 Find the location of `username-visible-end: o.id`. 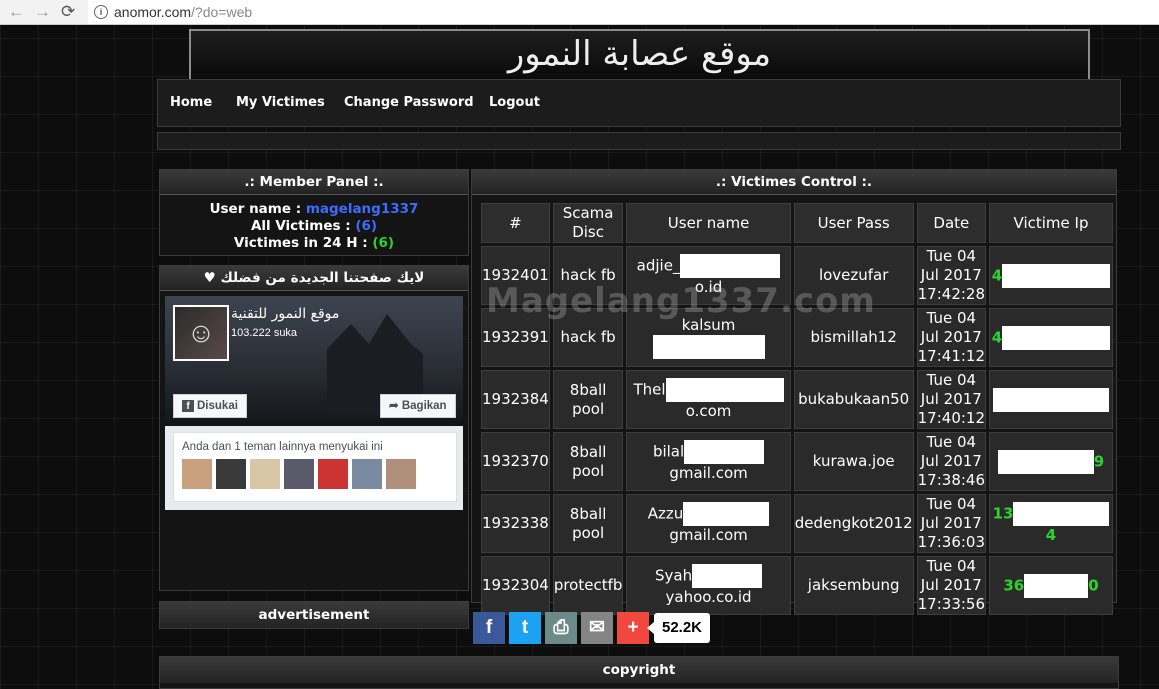

username-visible-end: o.id is located at coordinates (708, 287).